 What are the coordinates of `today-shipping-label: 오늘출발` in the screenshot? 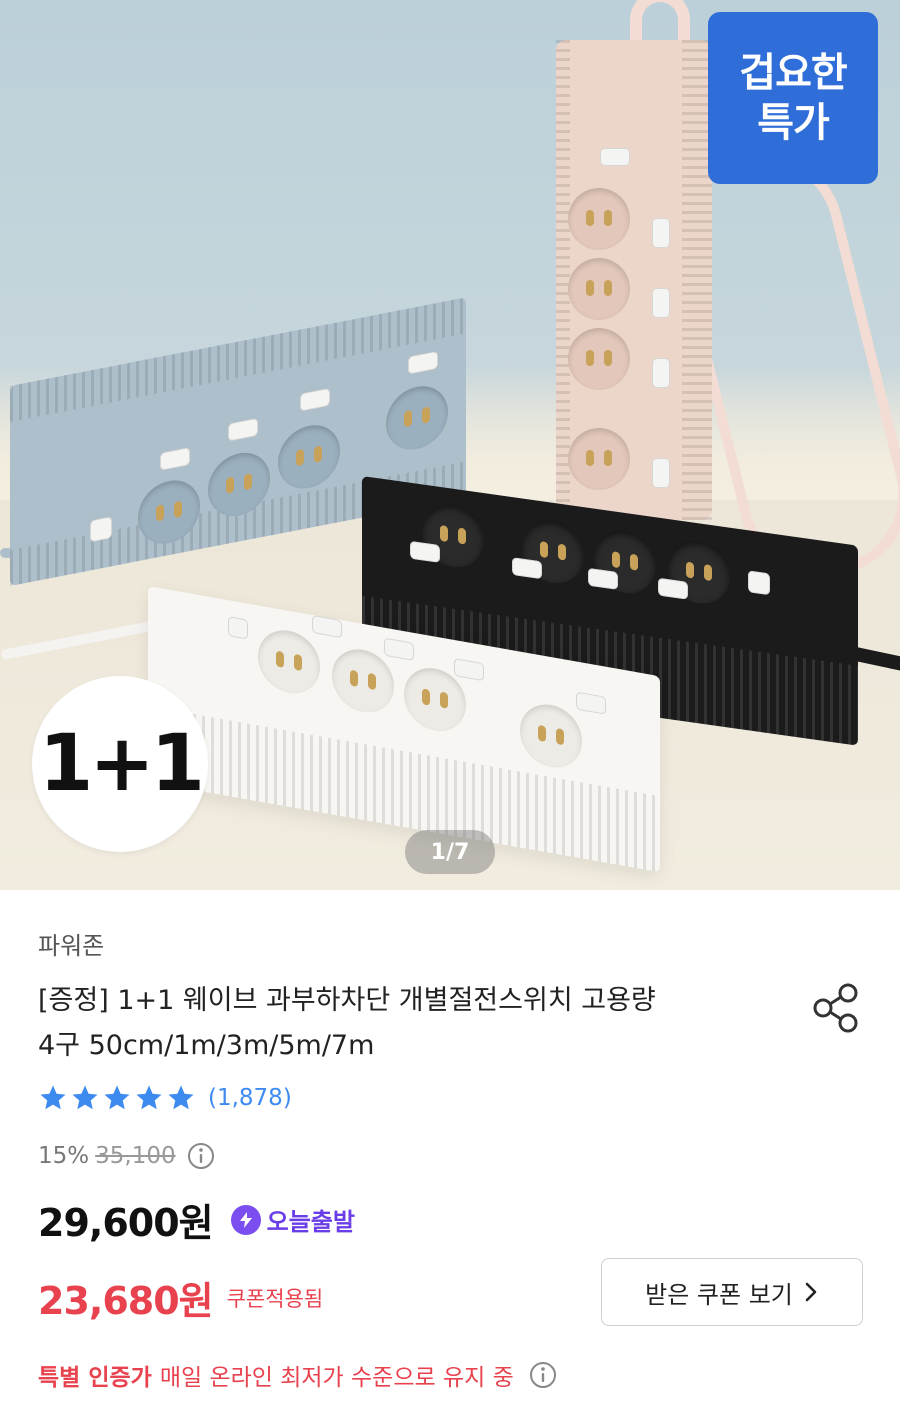 It's located at (310, 1222).